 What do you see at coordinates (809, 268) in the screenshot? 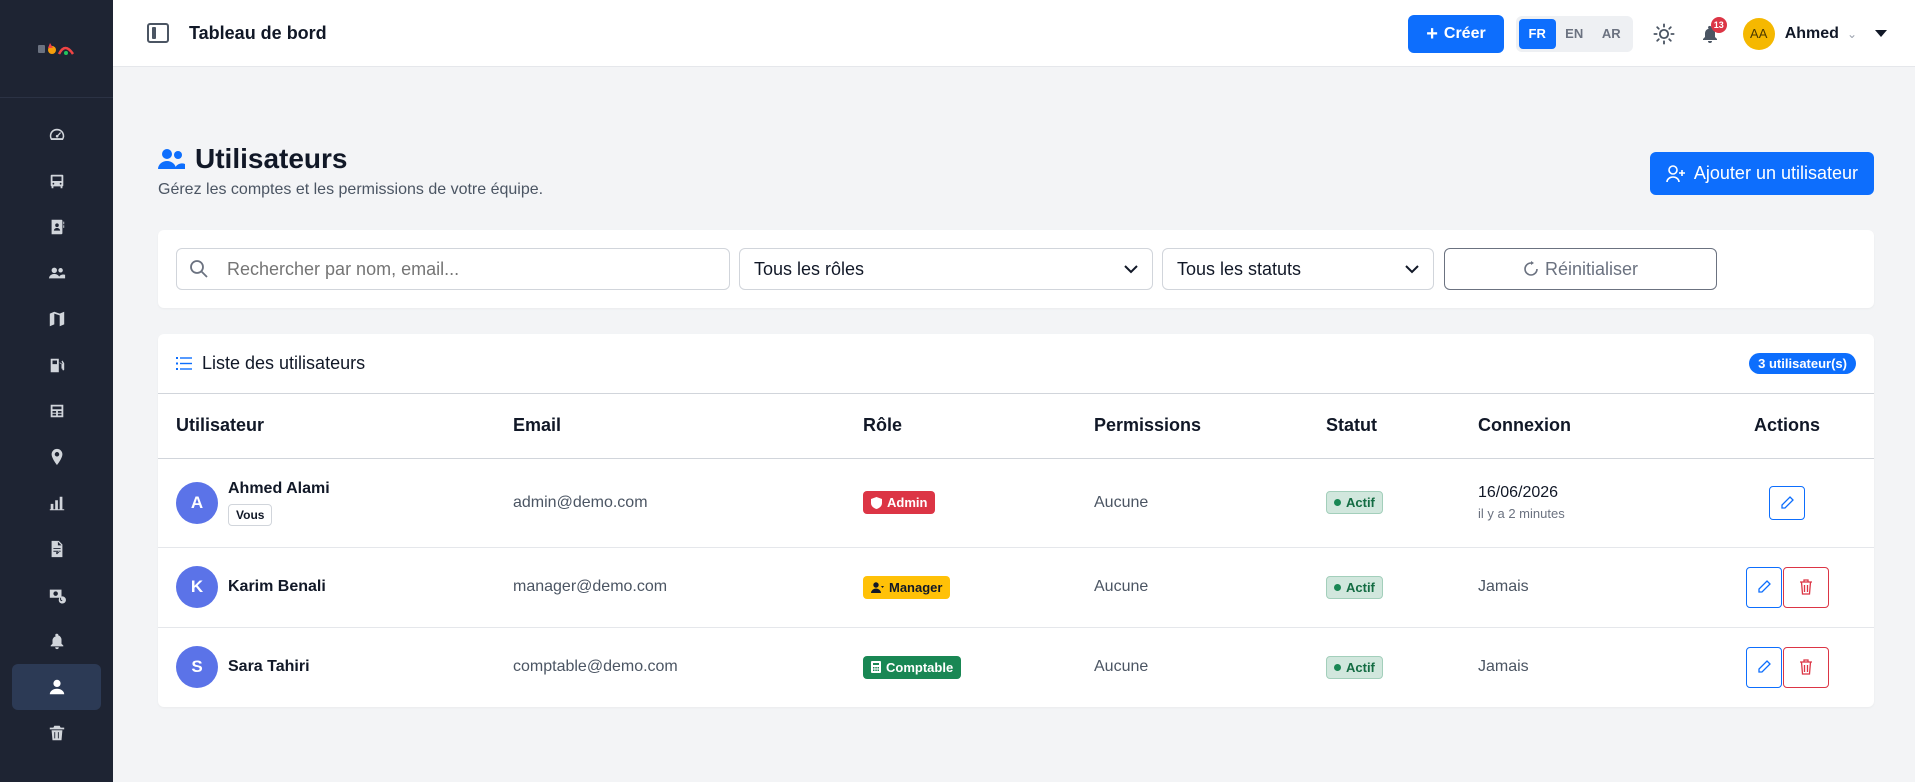
I see `role-filter-value: Tous les rôles` at bounding box center [809, 268].